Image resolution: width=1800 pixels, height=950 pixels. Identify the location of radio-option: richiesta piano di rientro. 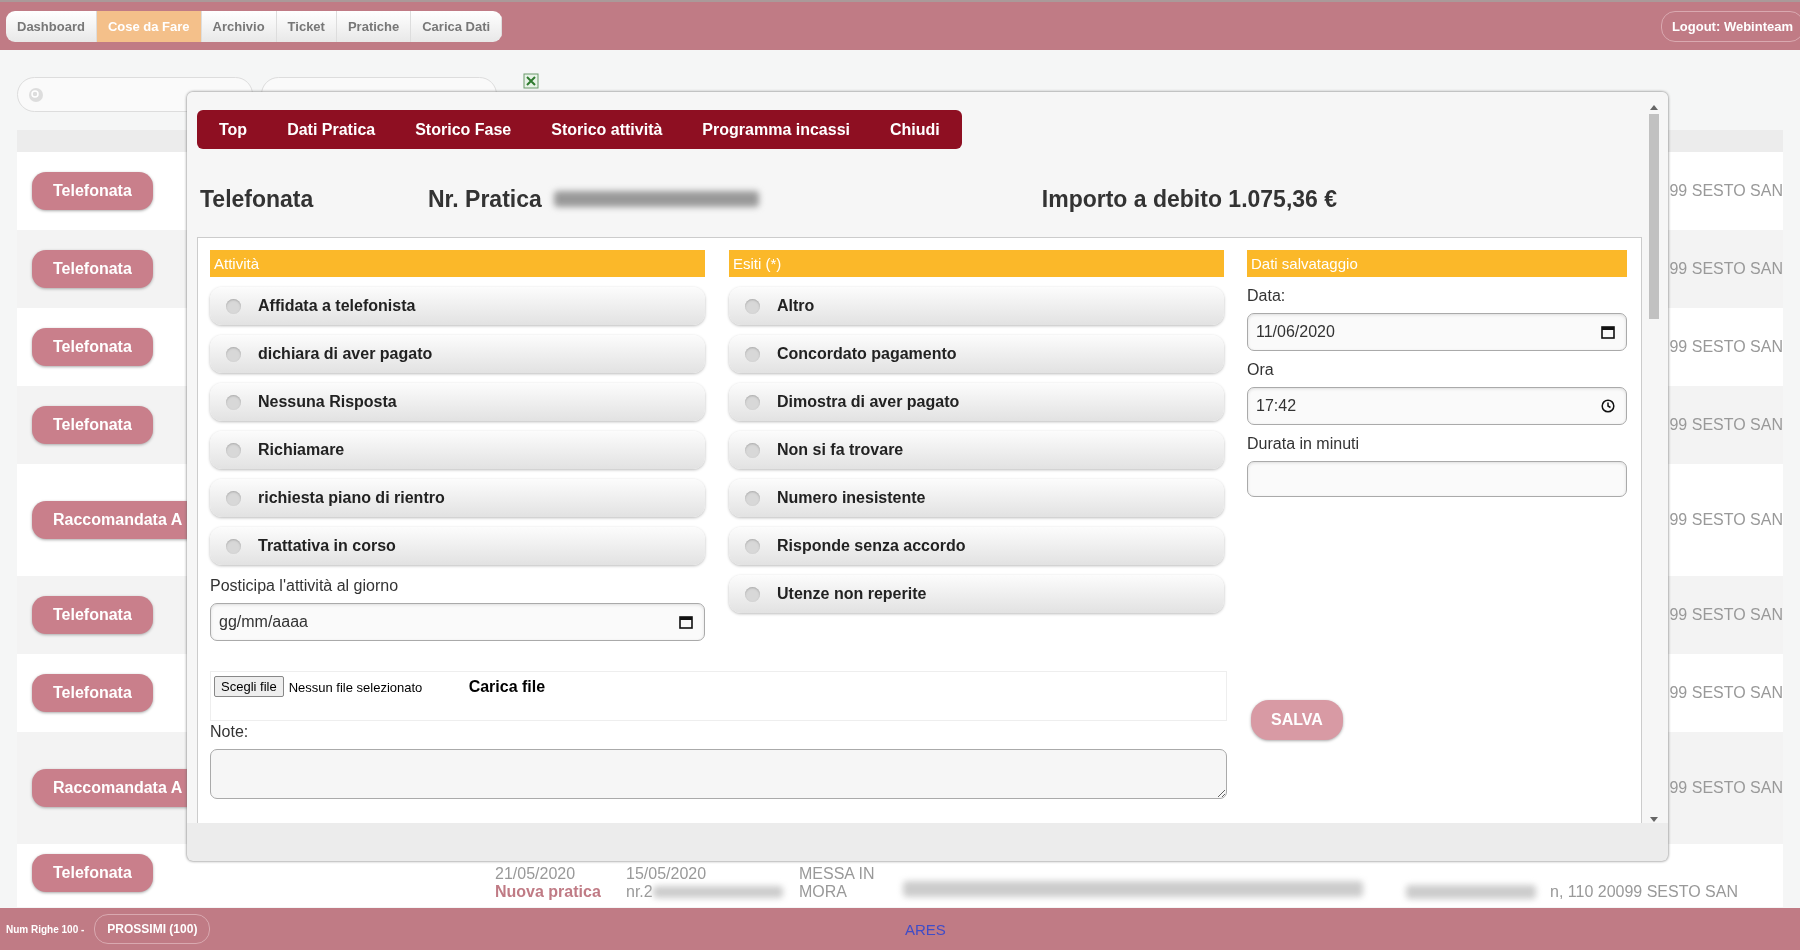
(457, 498).